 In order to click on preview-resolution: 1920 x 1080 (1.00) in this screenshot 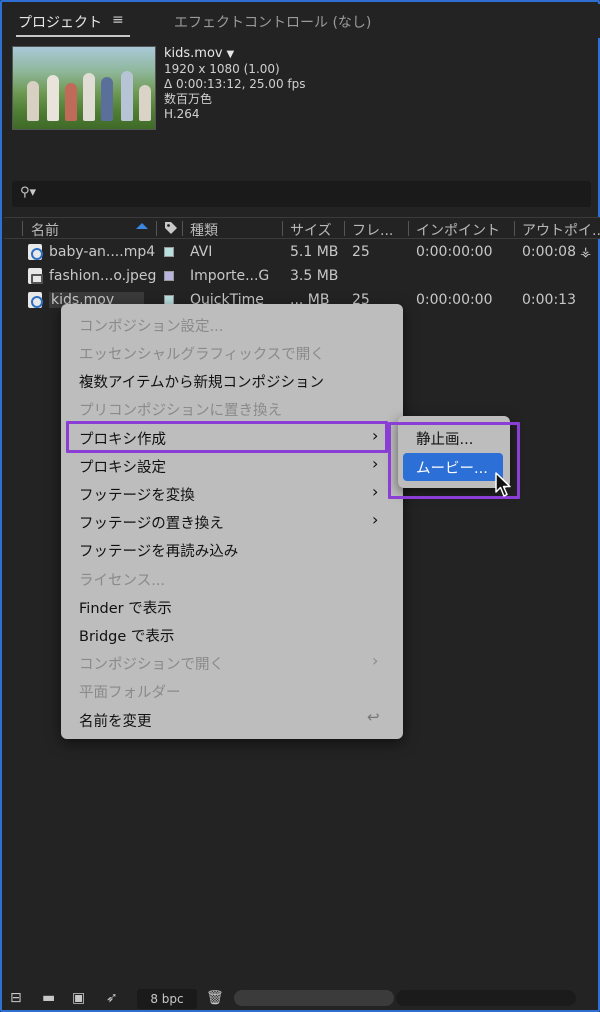, I will do `click(222, 69)`.